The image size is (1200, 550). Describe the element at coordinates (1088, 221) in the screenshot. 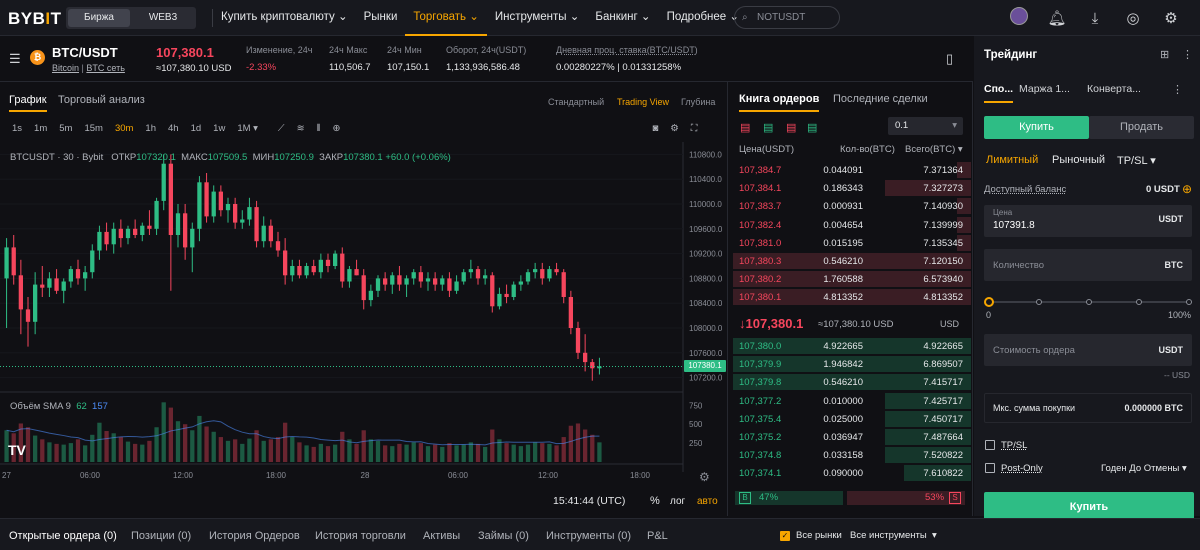

I see `price-field: Цена 107391.8 USDT` at that location.